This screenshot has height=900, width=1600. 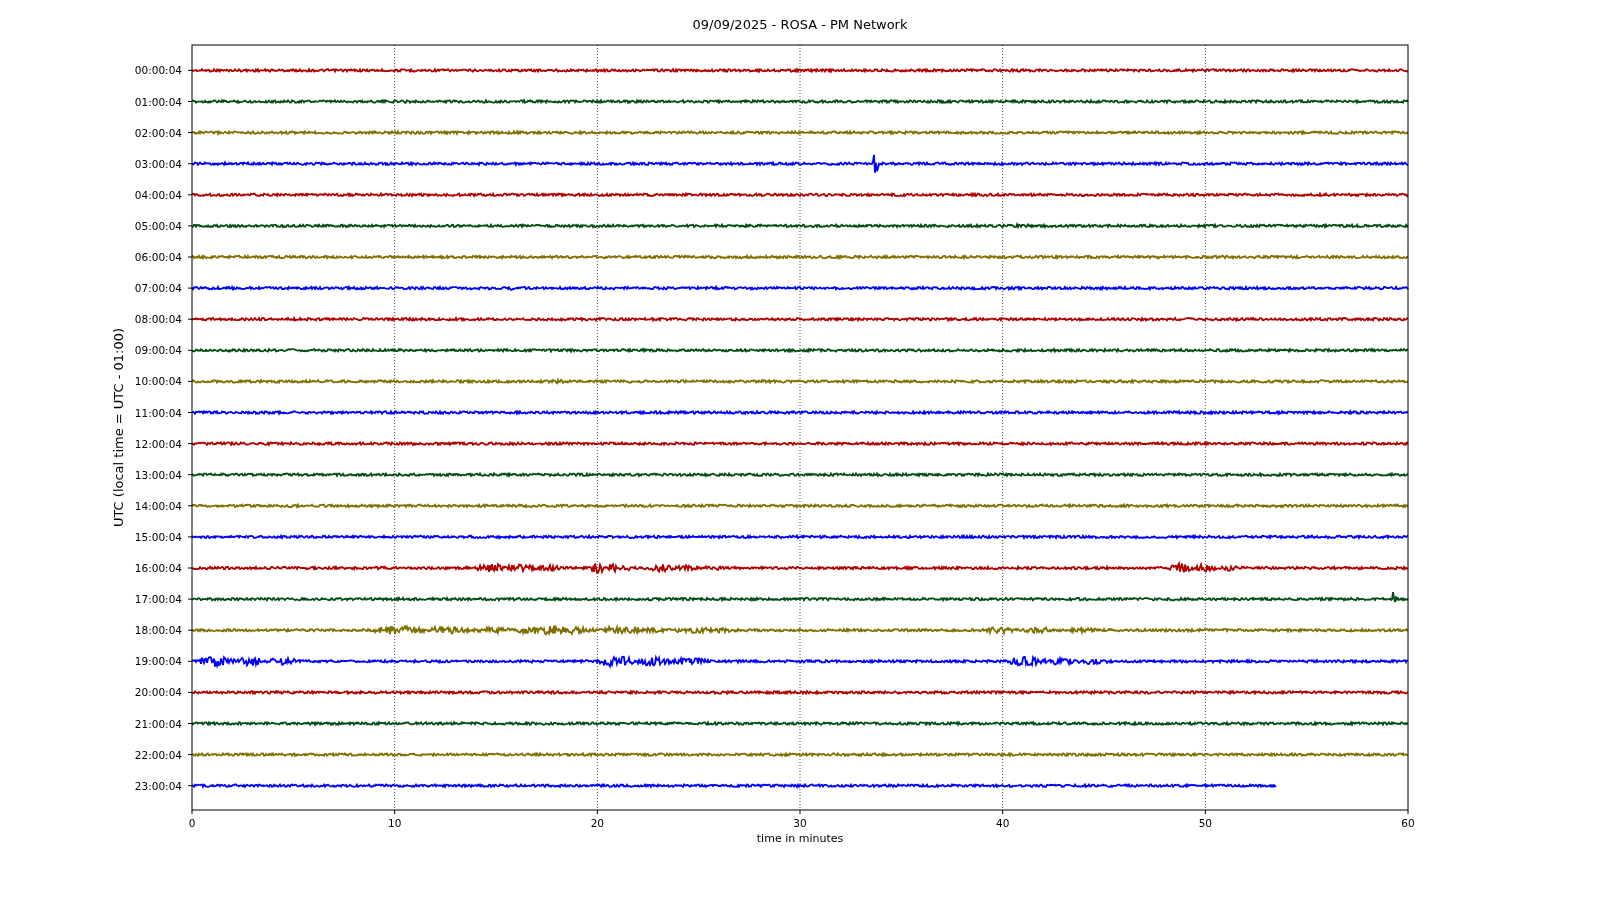 I want to click on tick-label: 03:00:04, so click(x=158, y=163).